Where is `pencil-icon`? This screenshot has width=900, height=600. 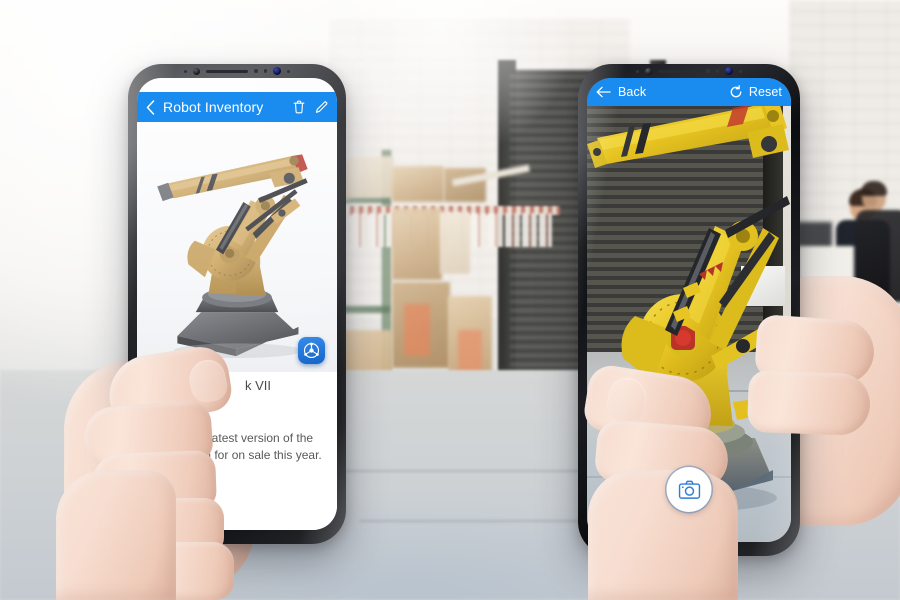
pencil-icon is located at coordinates (321, 107).